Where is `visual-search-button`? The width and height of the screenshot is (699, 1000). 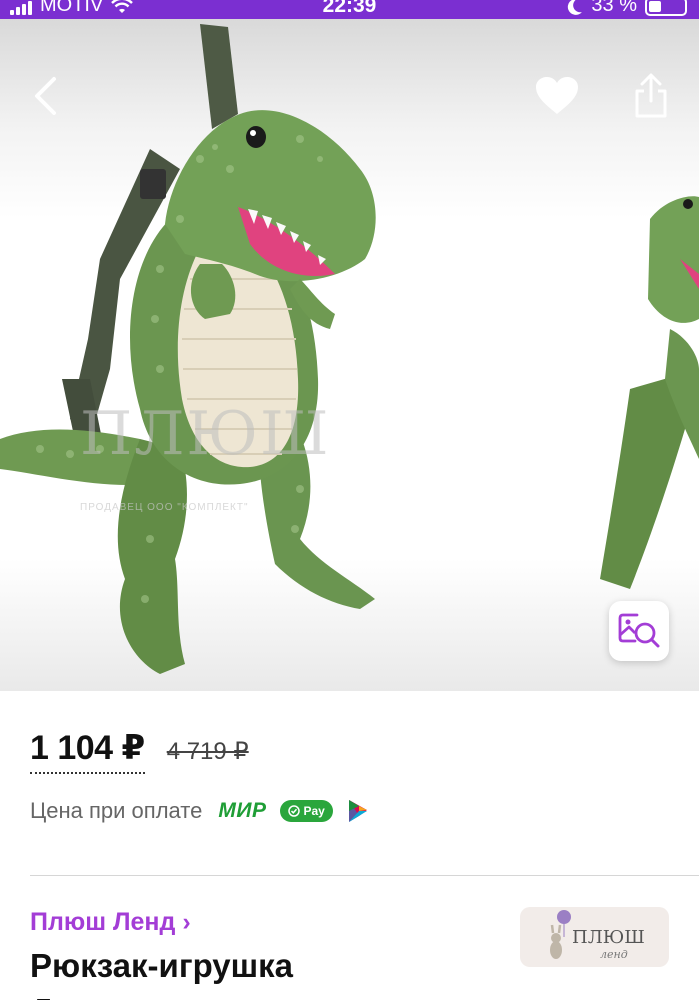
visual-search-button is located at coordinates (639, 631).